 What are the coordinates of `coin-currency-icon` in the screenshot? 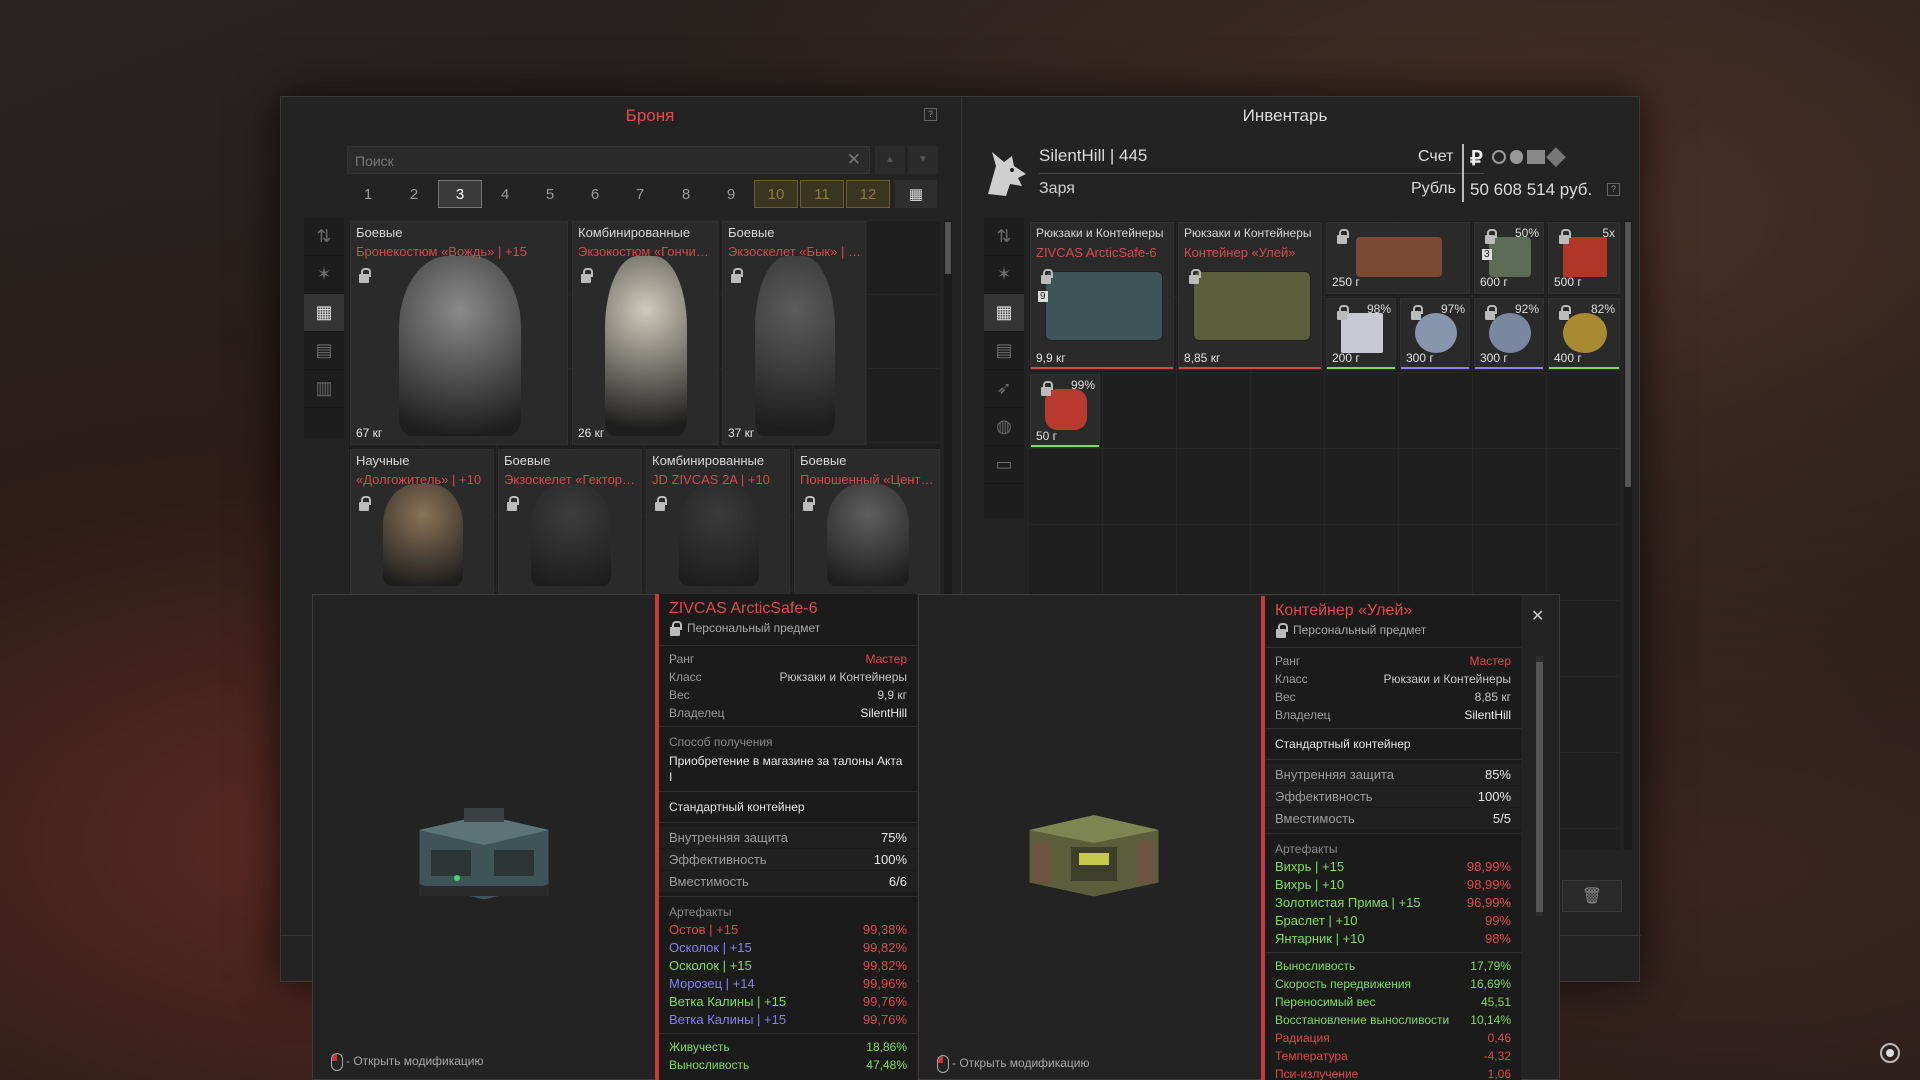 It's located at (1516, 157).